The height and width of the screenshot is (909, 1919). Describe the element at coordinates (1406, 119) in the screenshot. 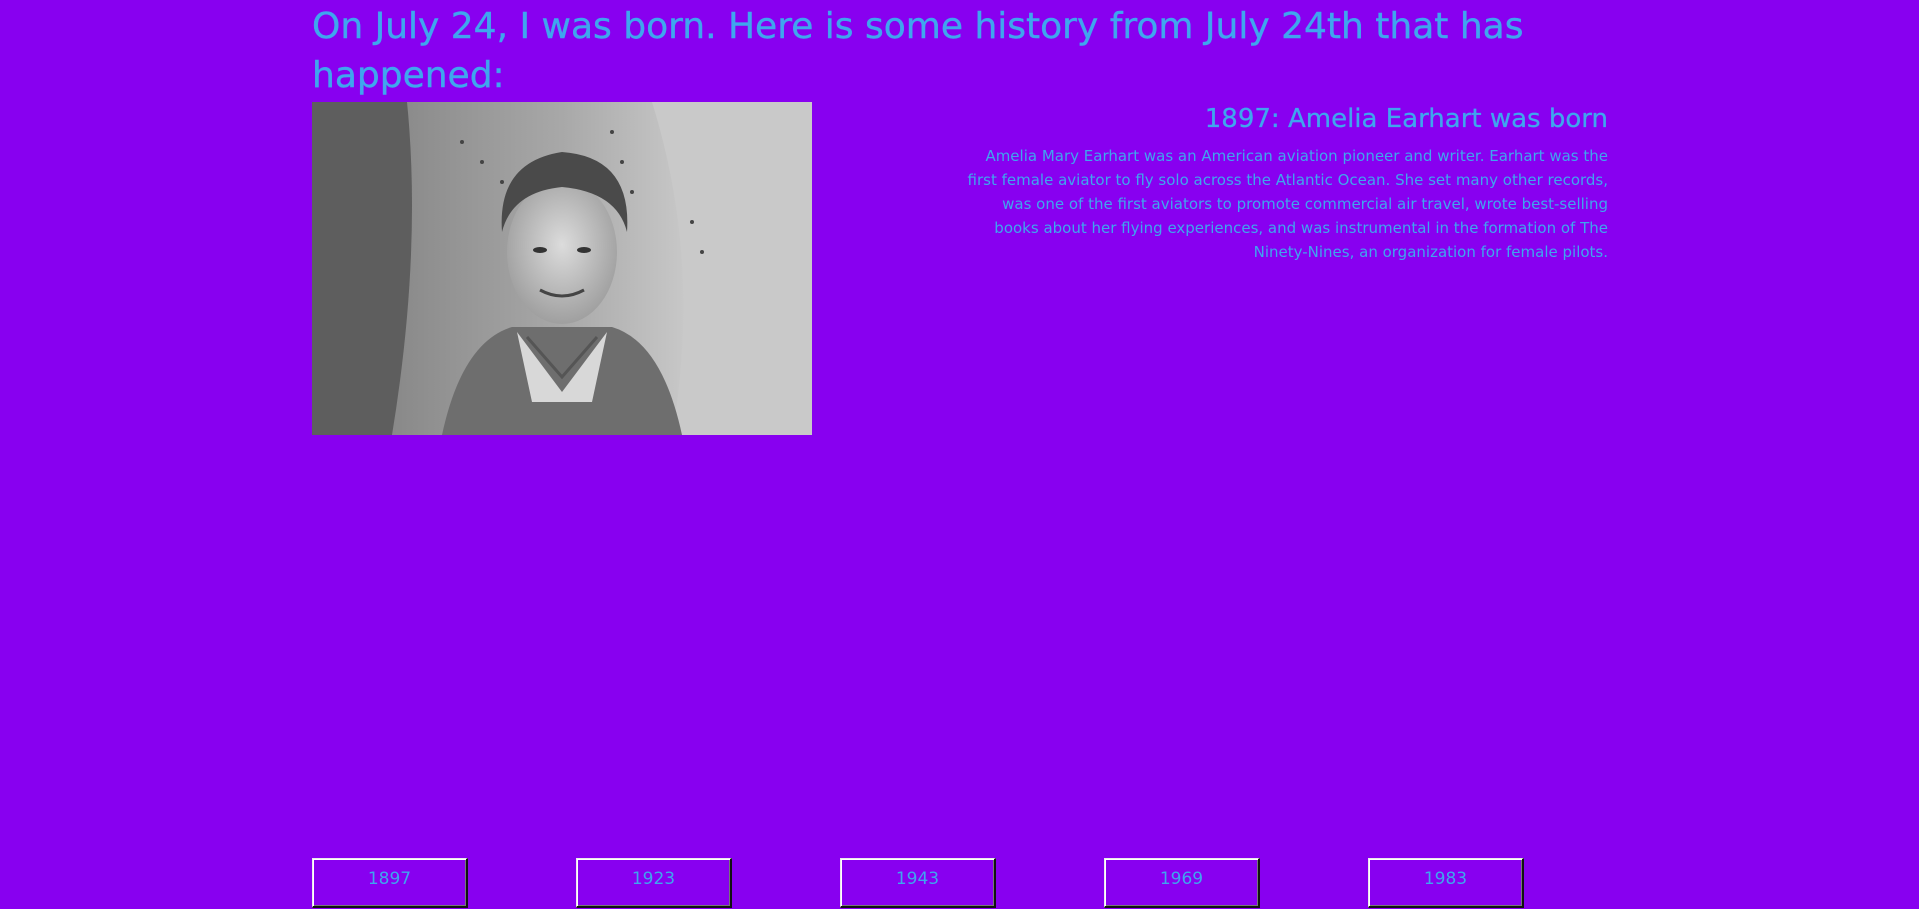

I see `event-title: 1897: Amelia Earhart was born` at that location.